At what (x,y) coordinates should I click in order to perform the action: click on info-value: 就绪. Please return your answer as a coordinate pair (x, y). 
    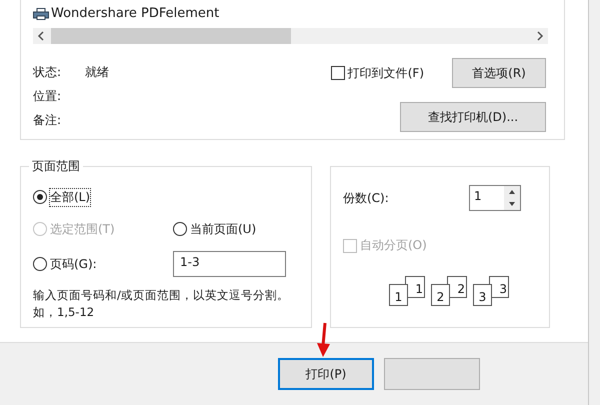
    Looking at the image, I should click on (97, 72).